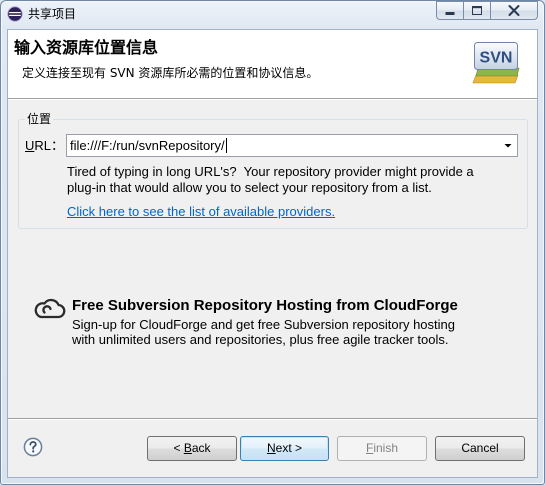 The image size is (545, 485). Describe the element at coordinates (187, 448) in the screenshot. I see `mnemonic-underline: B` at that location.